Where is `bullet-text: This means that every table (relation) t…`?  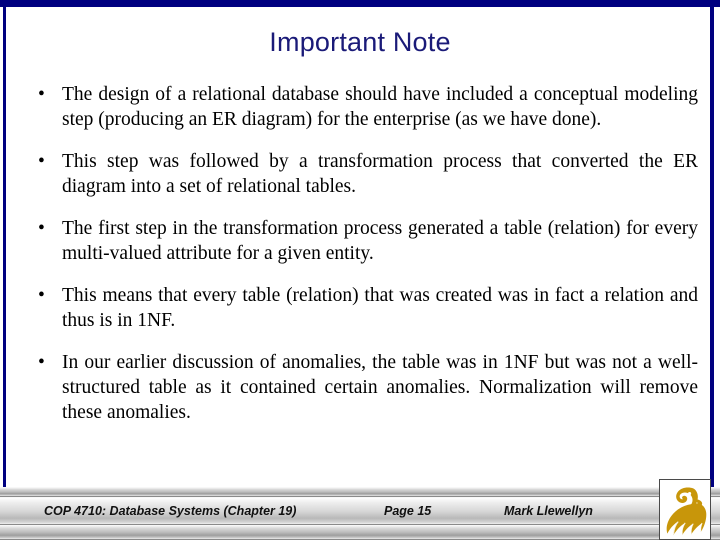
bullet-text: This means that every table (relation) t… is located at coordinates (380, 308).